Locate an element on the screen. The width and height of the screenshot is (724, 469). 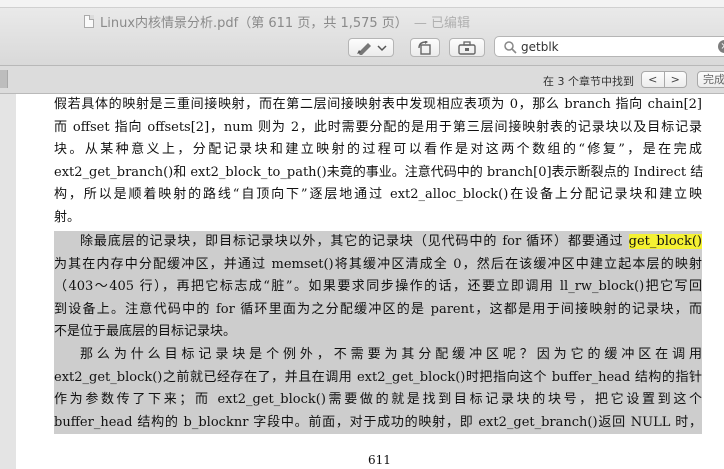
text-line: 射。 is located at coordinates (67, 217).